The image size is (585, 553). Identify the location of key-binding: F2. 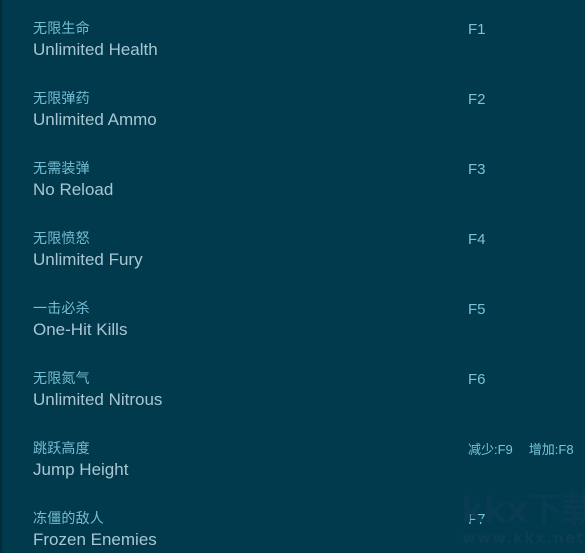
(477, 100).